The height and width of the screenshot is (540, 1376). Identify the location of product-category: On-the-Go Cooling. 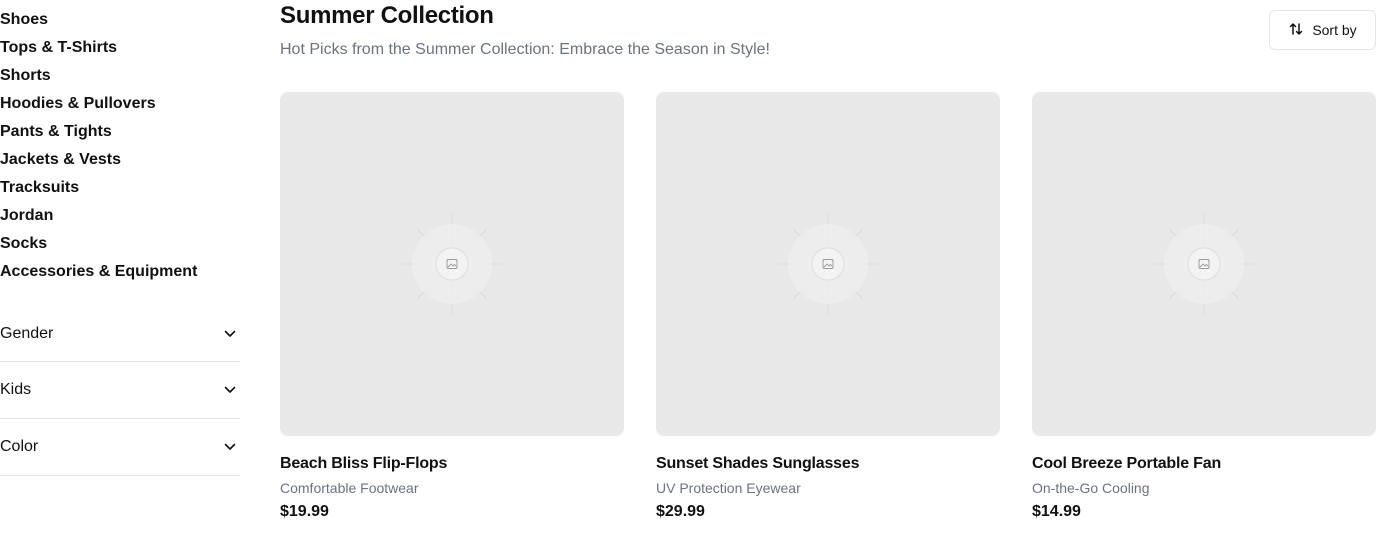
(1091, 488).